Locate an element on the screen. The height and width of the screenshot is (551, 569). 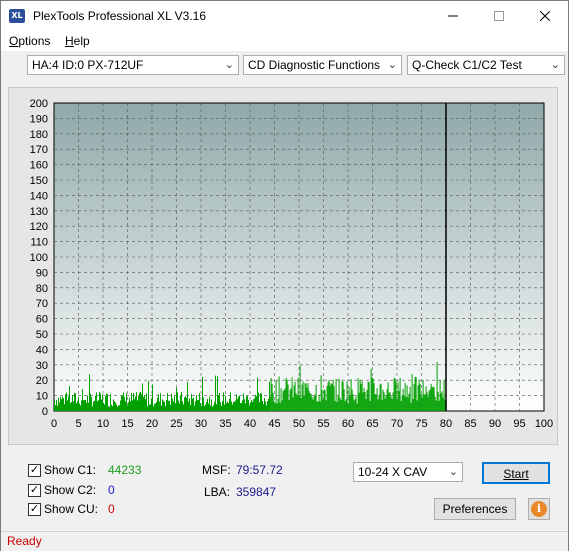
start-button: Start is located at coordinates (516, 473).